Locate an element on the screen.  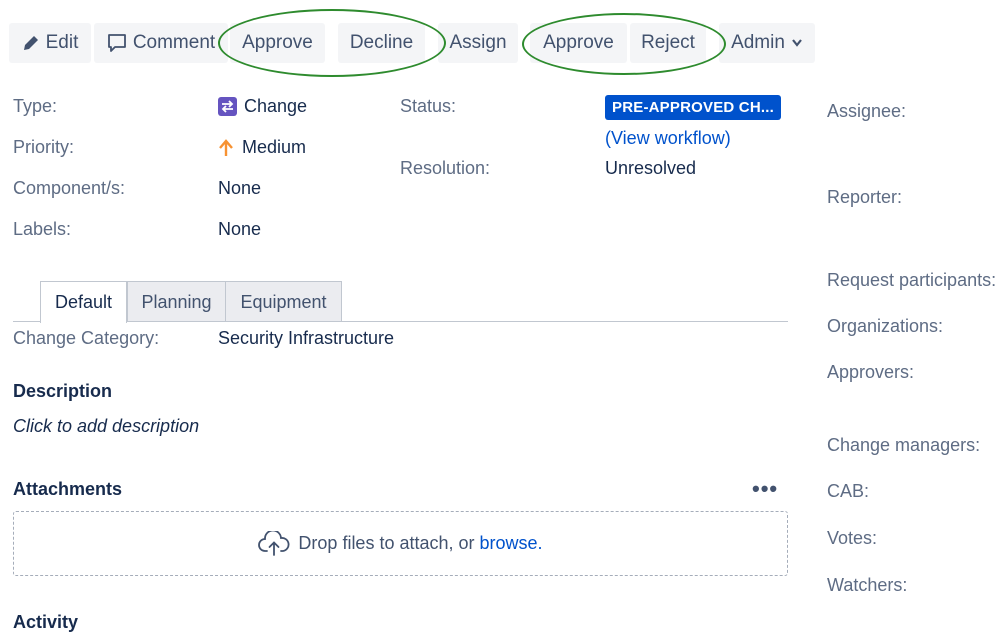
reject-button: Reject is located at coordinates (668, 43).